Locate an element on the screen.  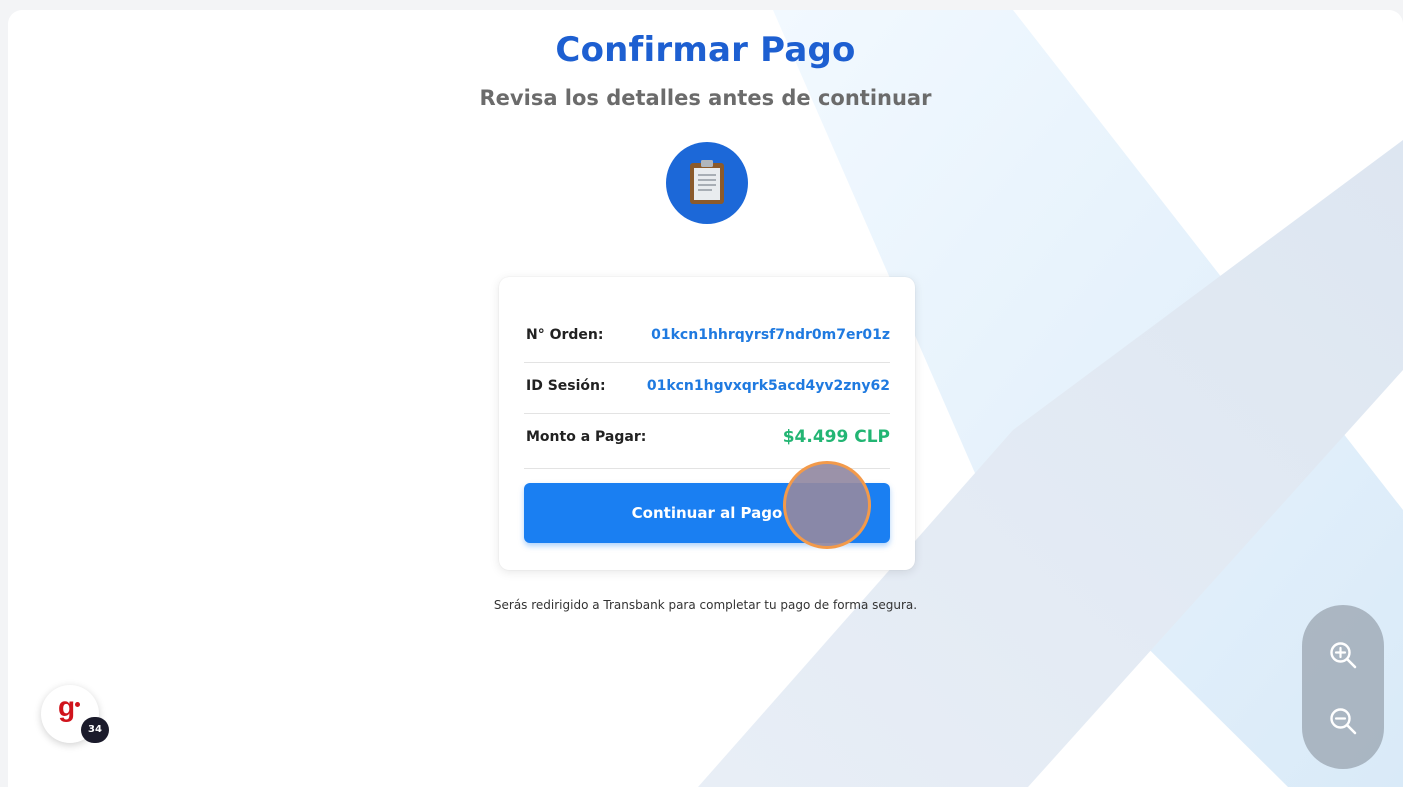
amount-row: Monto a Pagar: $4.499 CLP is located at coordinates (707, 441).